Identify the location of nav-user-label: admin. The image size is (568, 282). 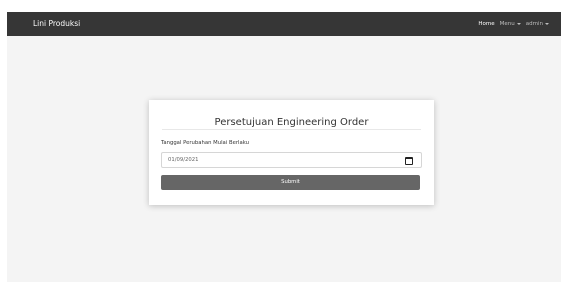
(534, 24).